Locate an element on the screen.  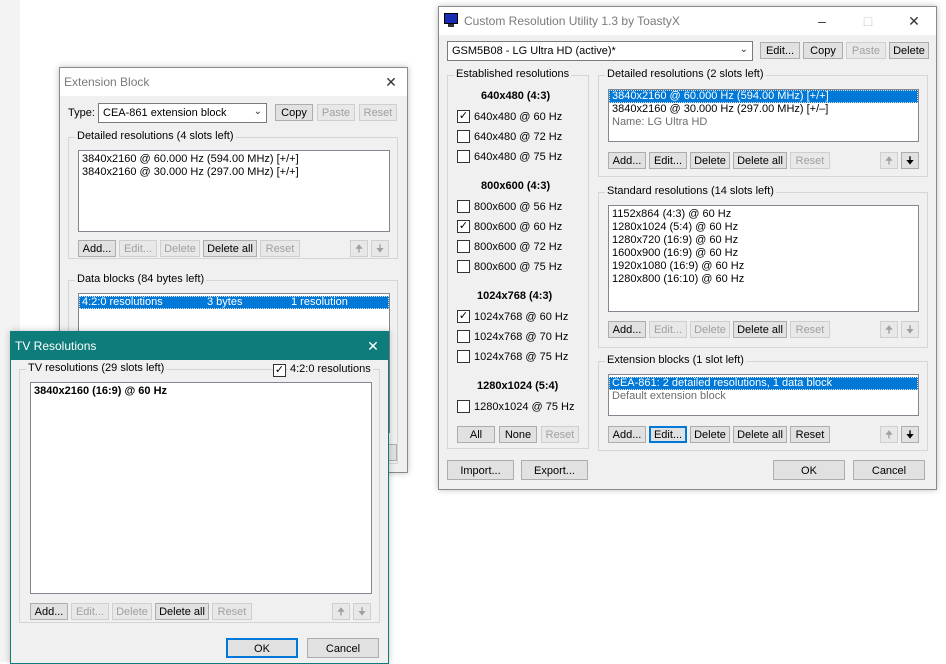
table-row: 4:2:0 resolutions 3 bytes 1 resolution is located at coordinates (234, 302).